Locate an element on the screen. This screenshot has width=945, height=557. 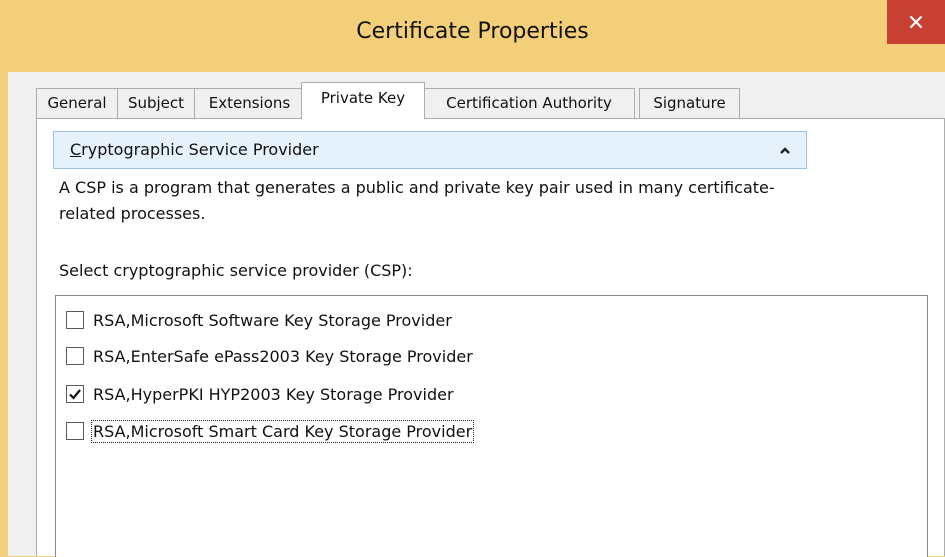
window-title: Certificate Properties is located at coordinates (472, 31).